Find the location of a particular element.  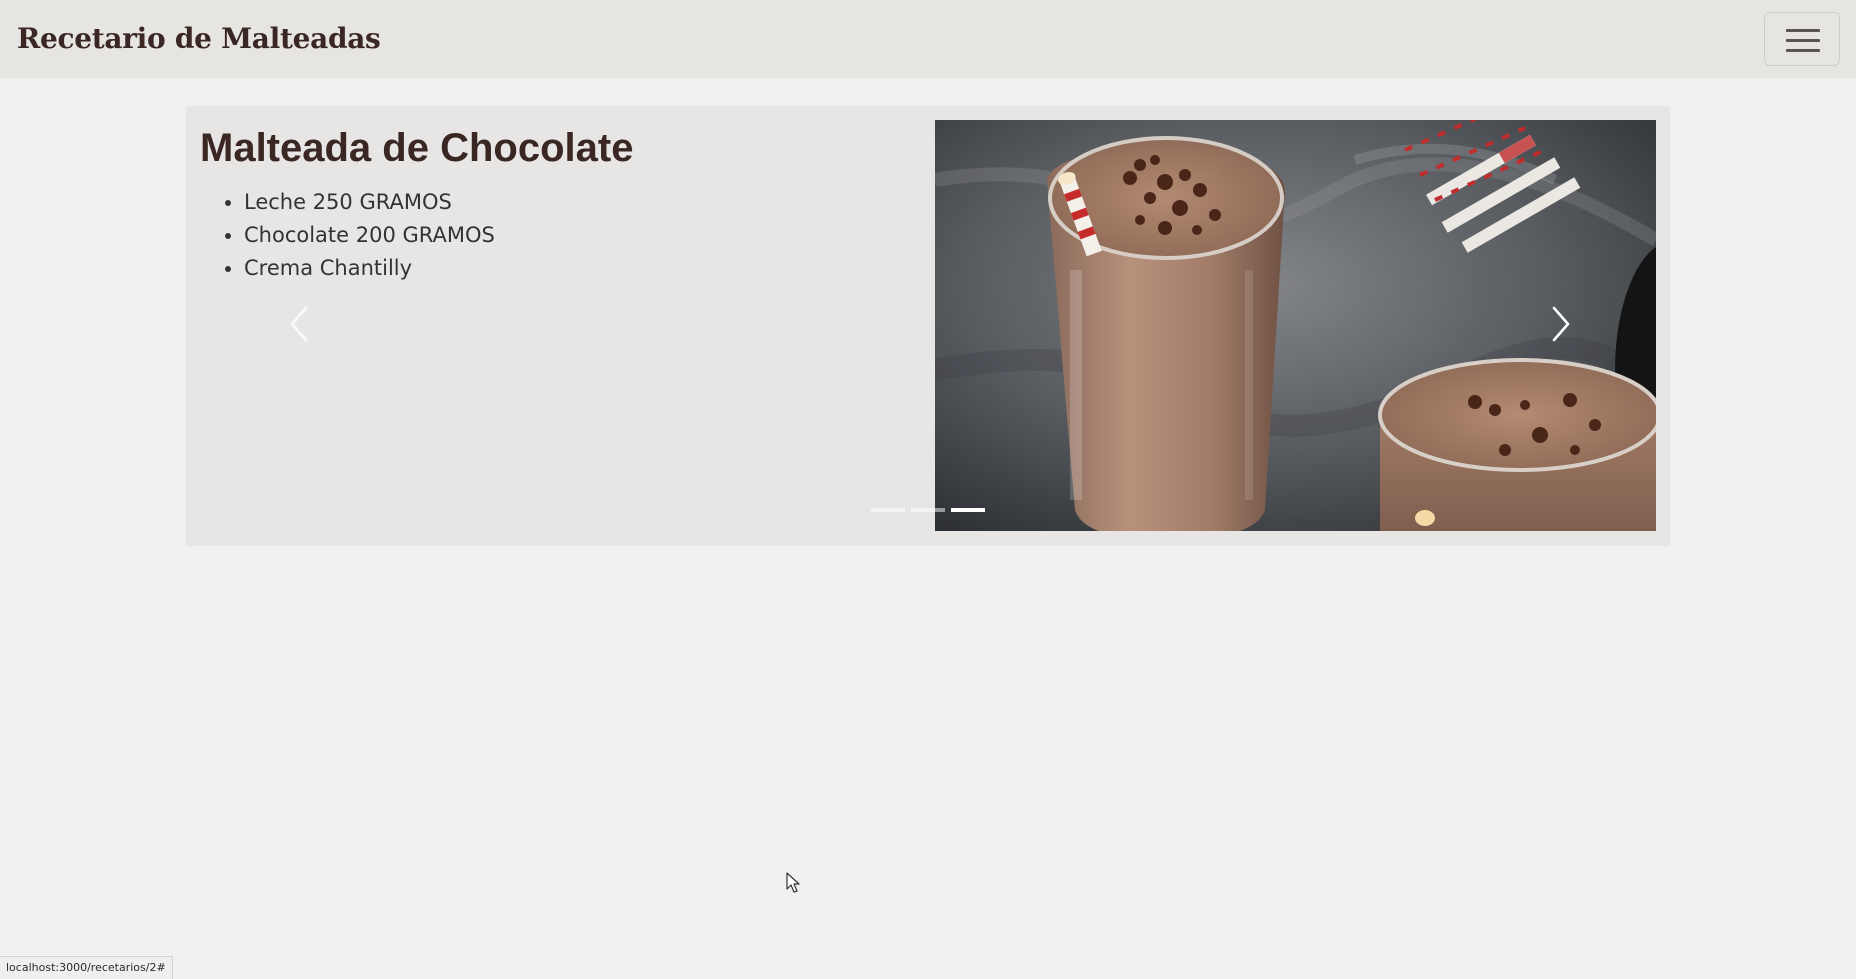

chevron-right-icon is located at coordinates (1558, 324).